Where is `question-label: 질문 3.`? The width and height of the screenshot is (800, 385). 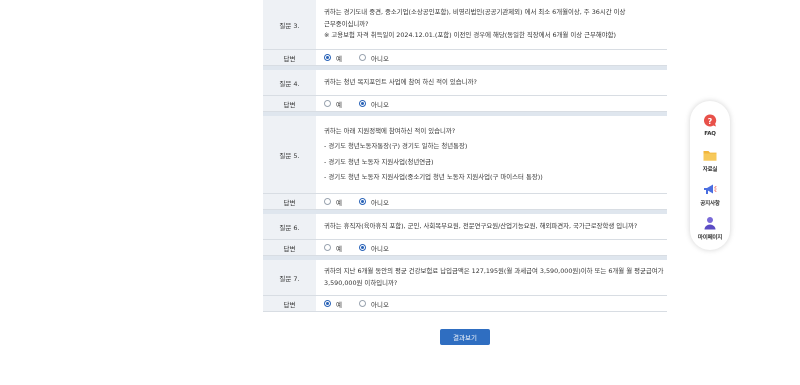
question-label: 질문 3. is located at coordinates (289, 24).